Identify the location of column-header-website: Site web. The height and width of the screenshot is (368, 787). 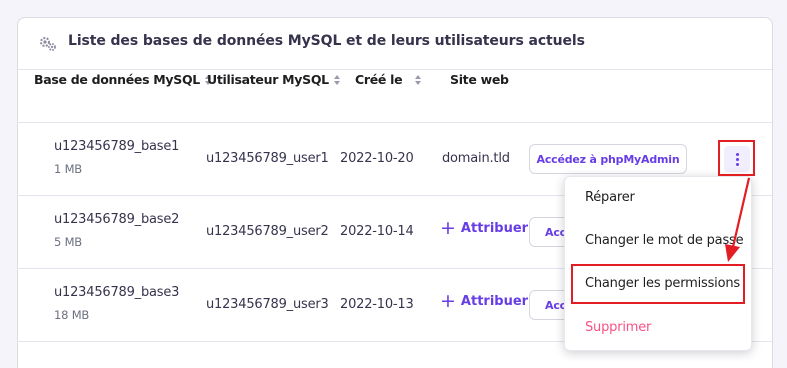
(479, 79).